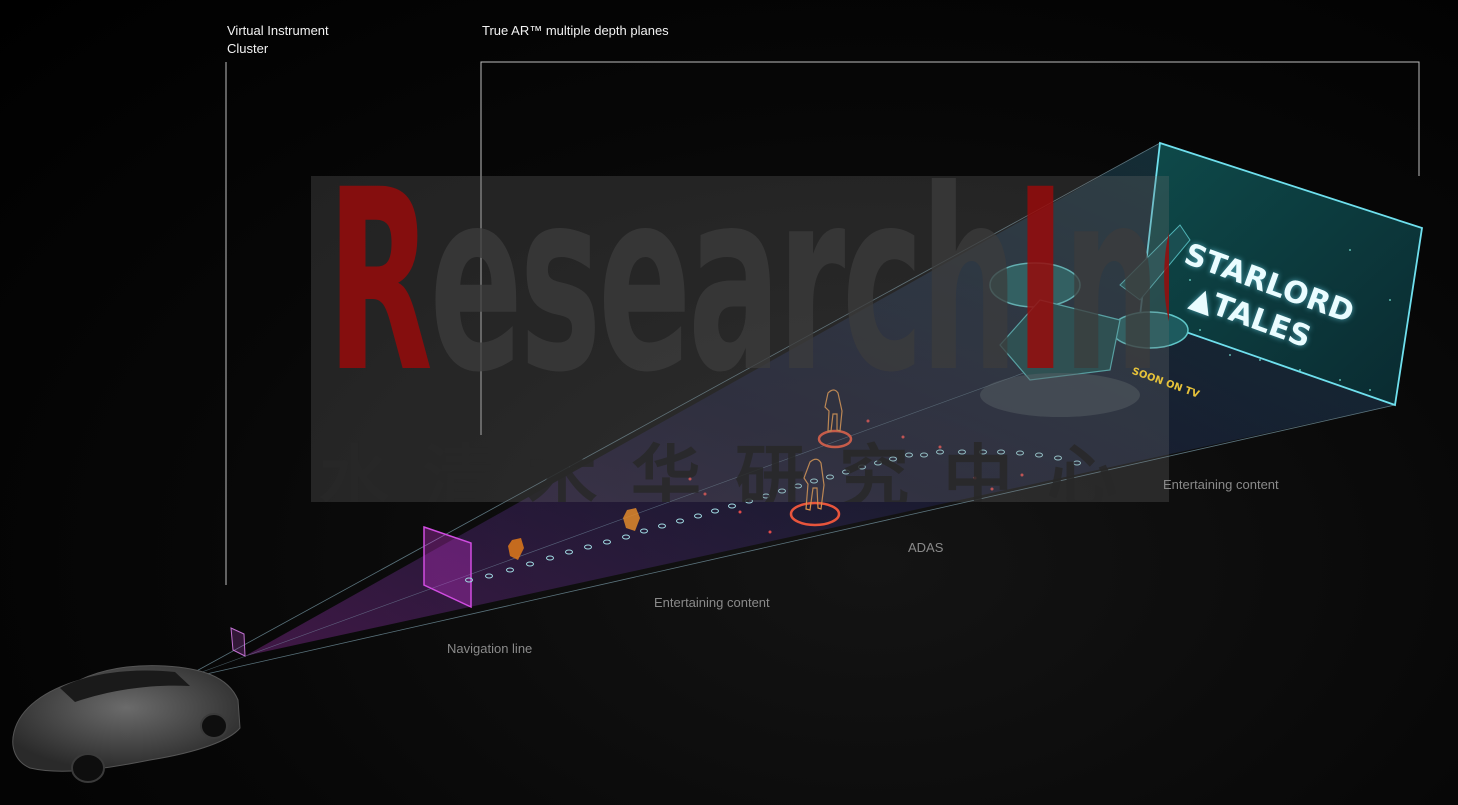 The image size is (1458, 805). I want to click on watermark-letter-r: R, so click(380, 301).